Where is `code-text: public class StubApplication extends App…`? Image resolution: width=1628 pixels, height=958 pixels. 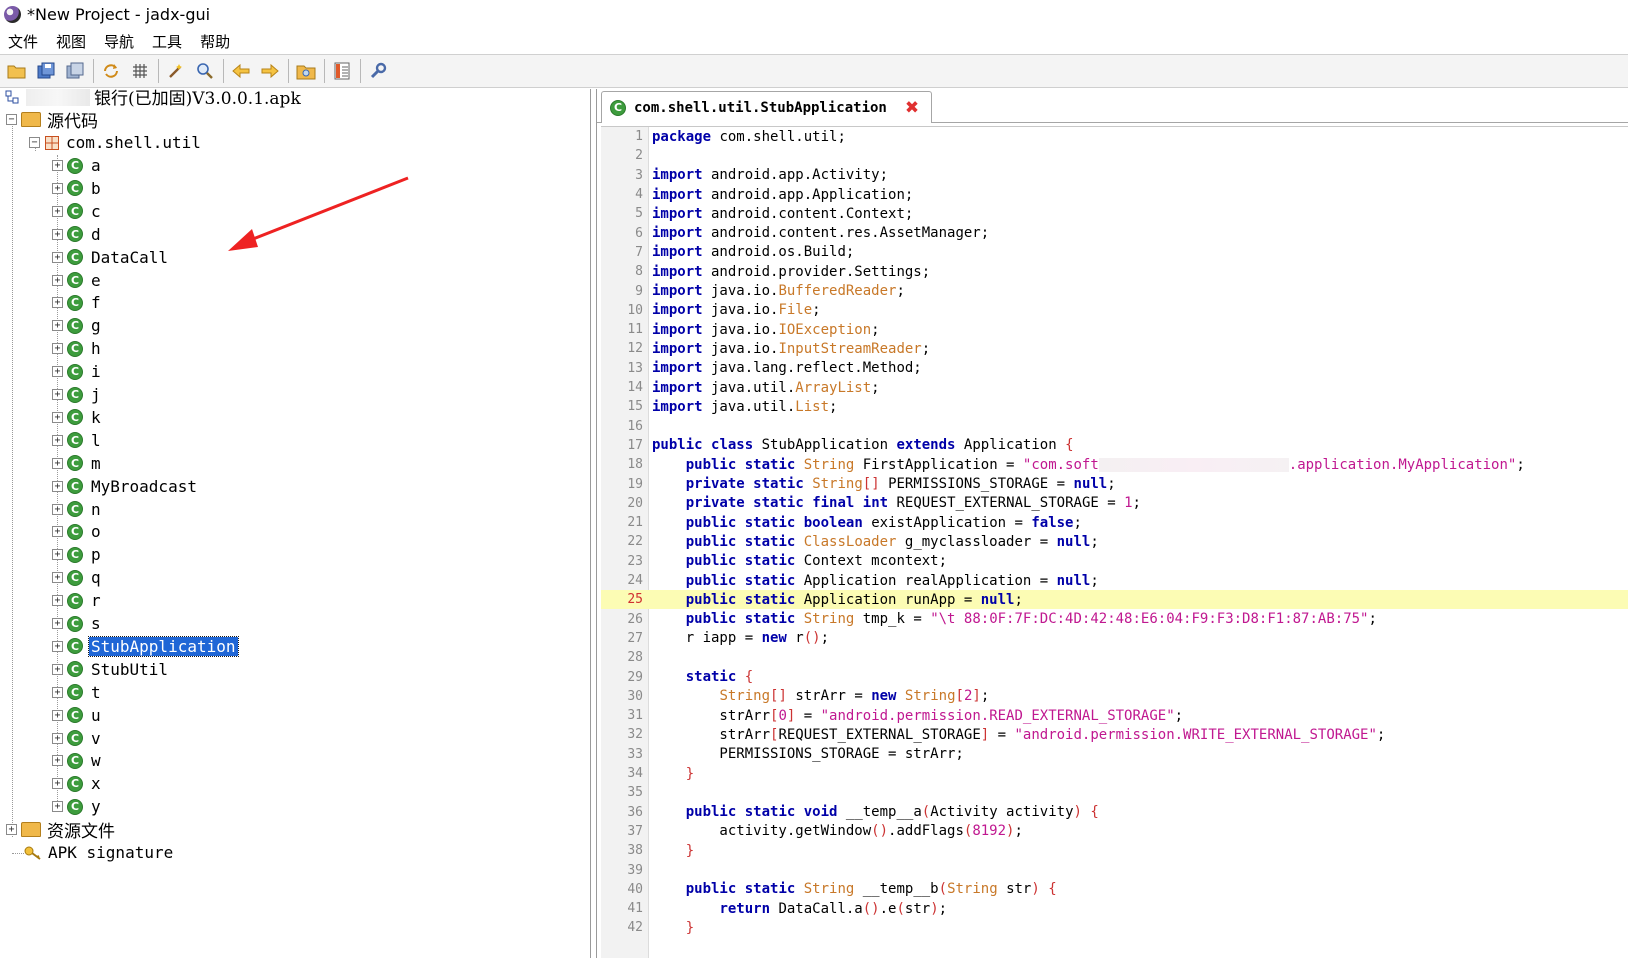
code-text: public class StubApplication extends App… is located at coordinates (863, 445).